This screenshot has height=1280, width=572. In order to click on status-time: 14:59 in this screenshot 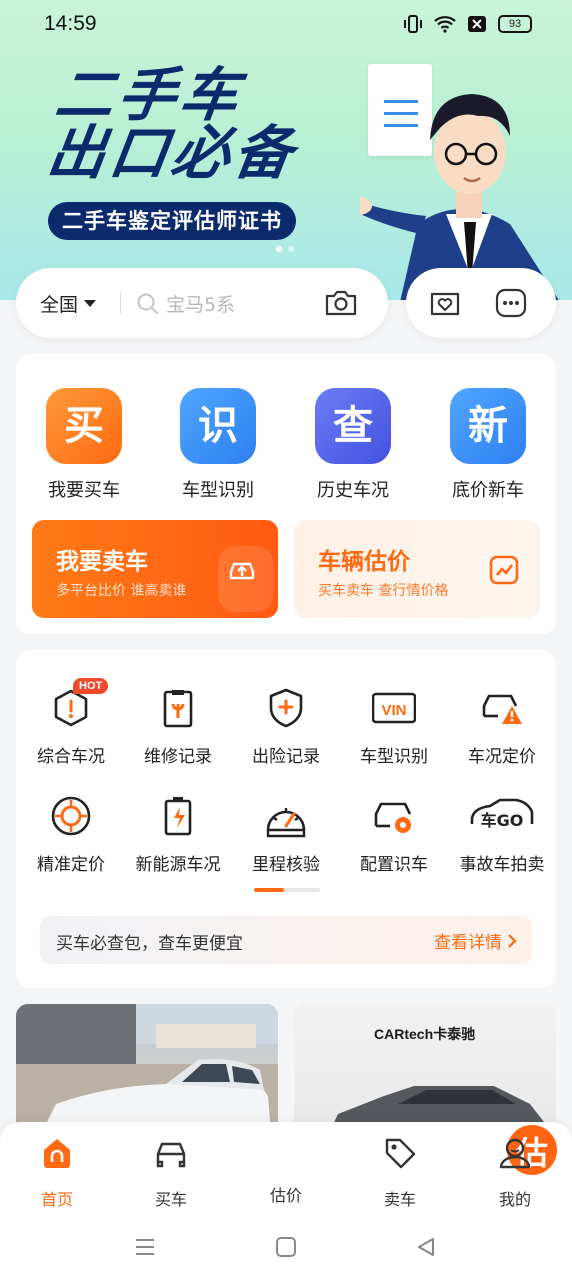, I will do `click(70, 23)`.